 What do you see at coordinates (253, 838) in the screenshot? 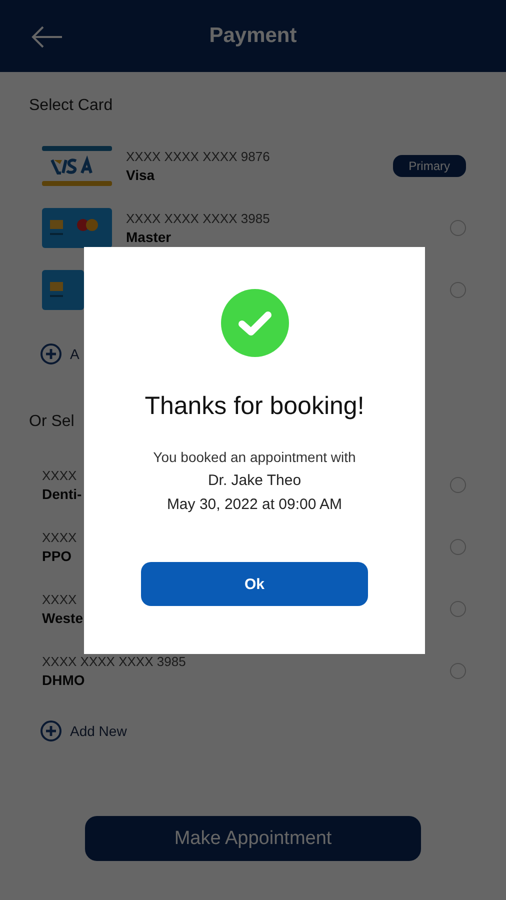
I see `make-appointment-button: Make Appointment` at bounding box center [253, 838].